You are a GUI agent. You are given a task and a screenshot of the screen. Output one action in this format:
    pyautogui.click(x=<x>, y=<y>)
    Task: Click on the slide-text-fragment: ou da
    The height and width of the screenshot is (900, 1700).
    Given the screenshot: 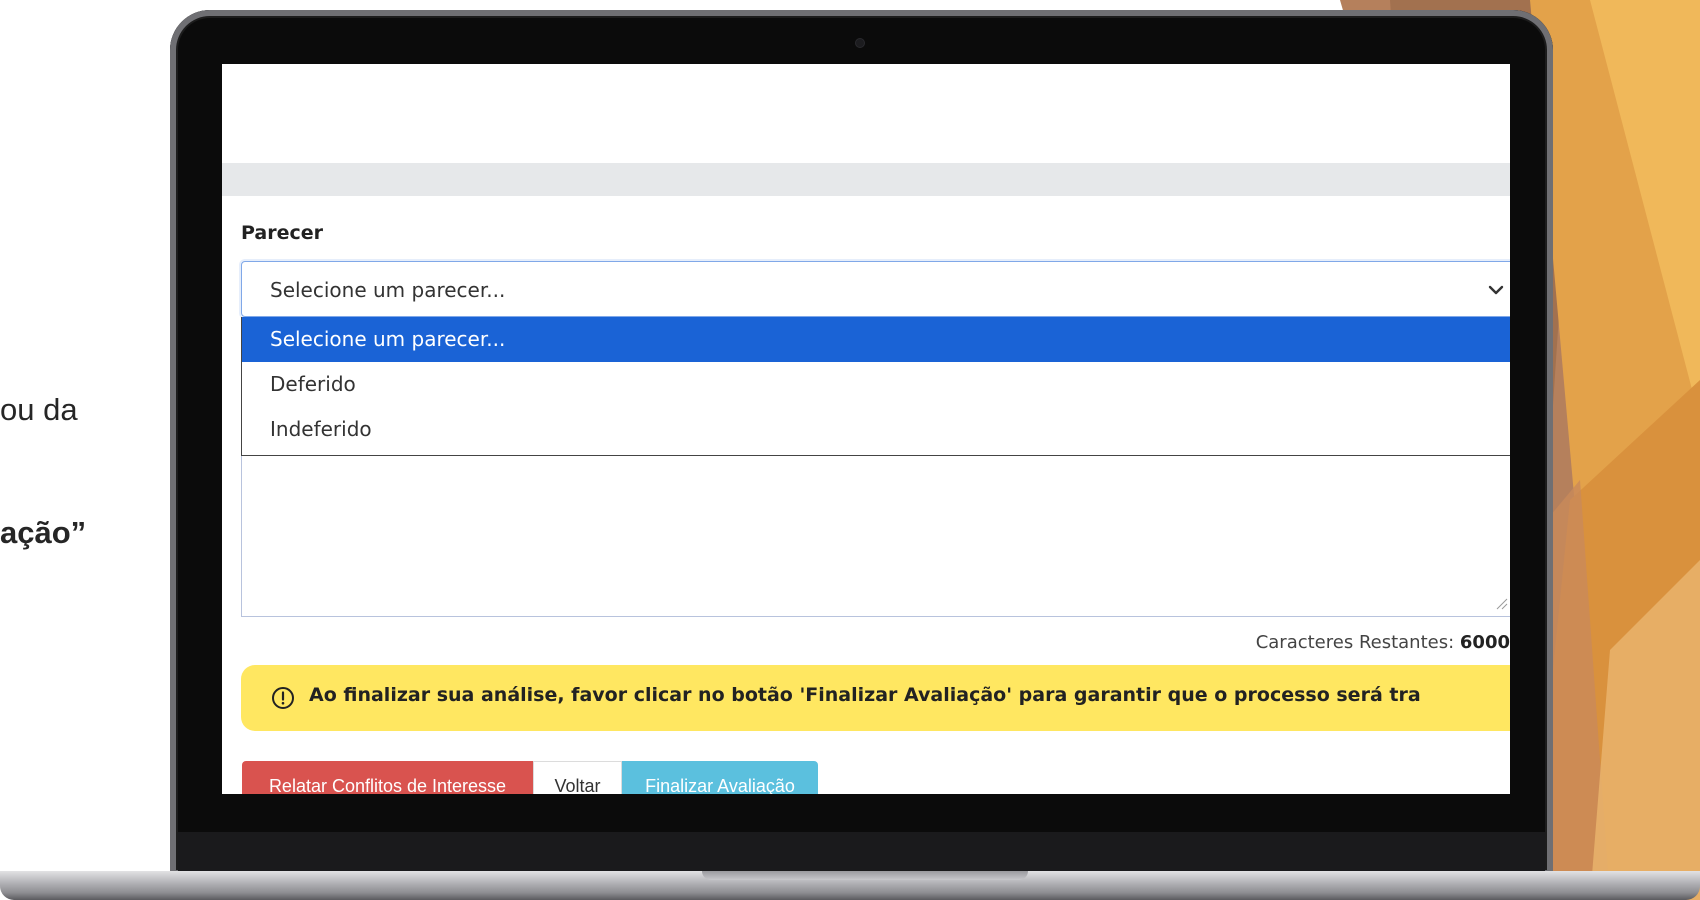 What is the action you would take?
    pyautogui.click(x=39, y=409)
    